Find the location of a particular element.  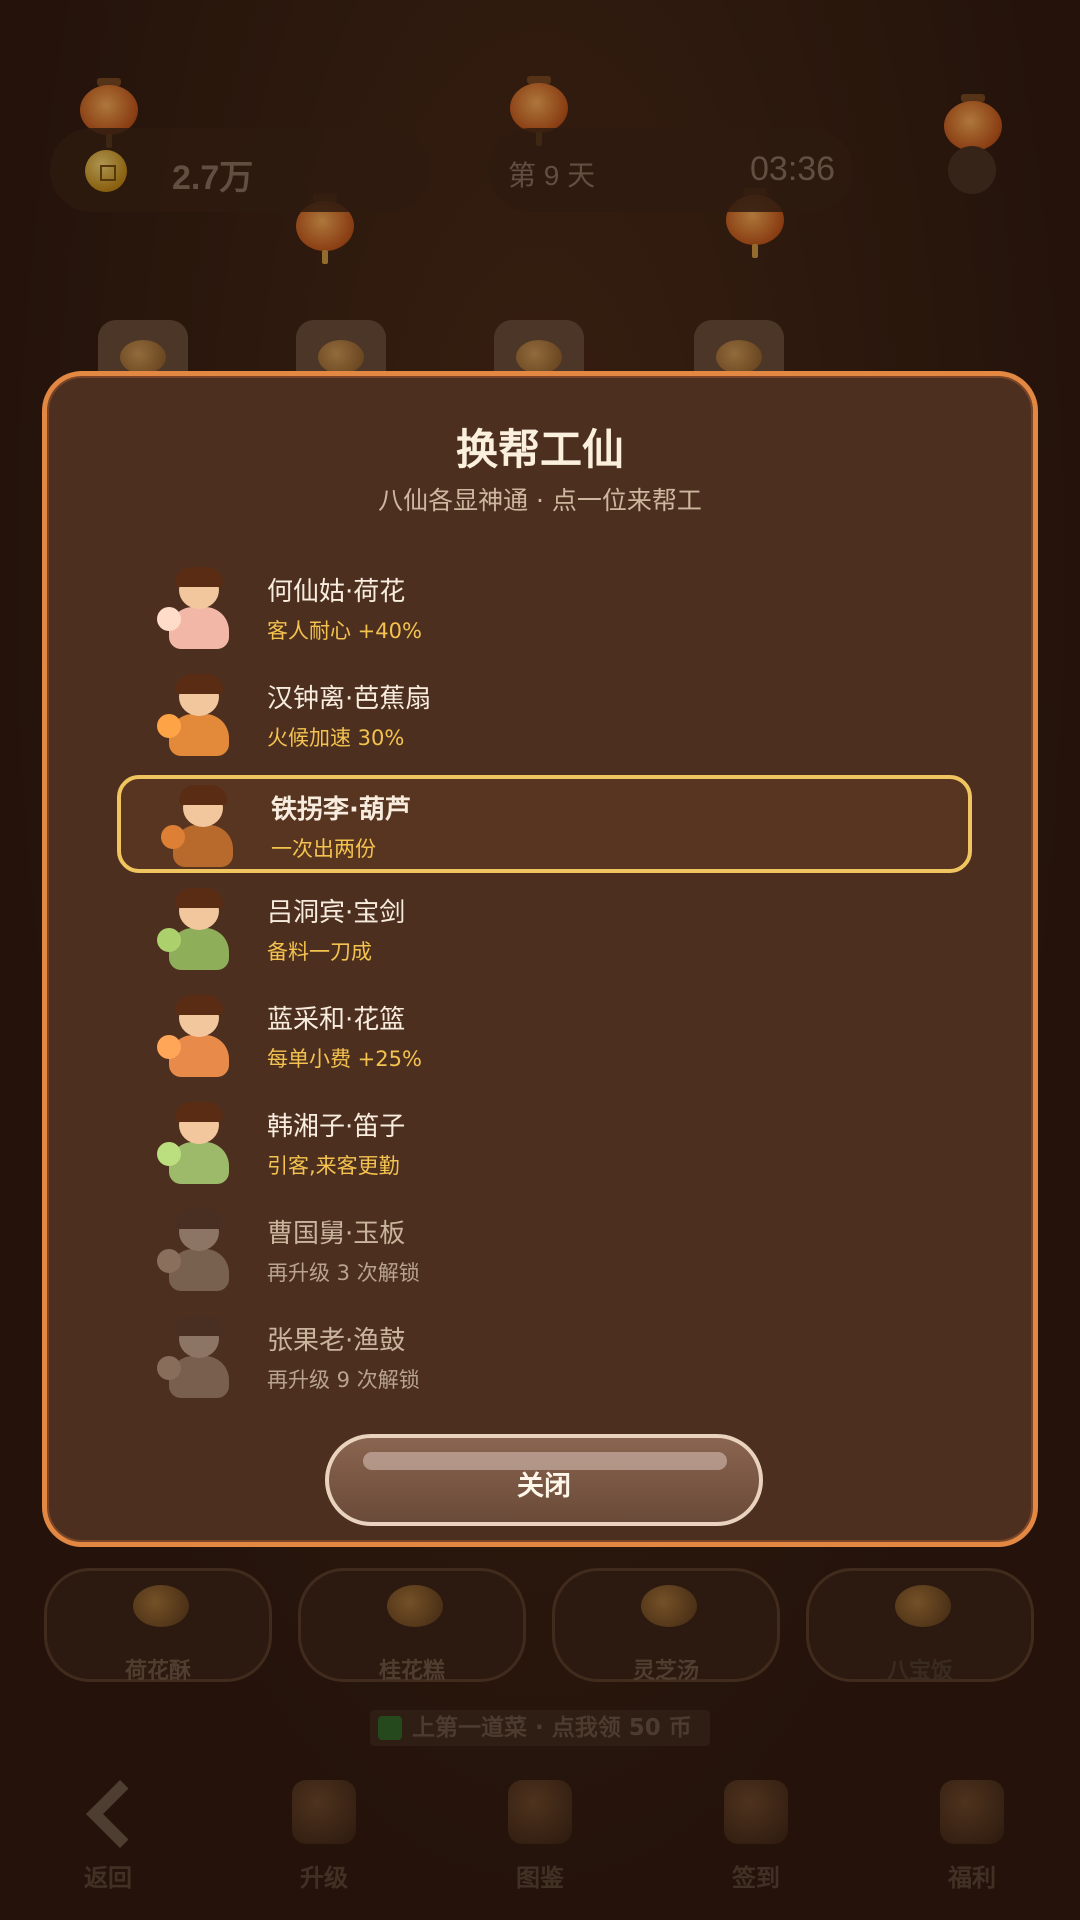

unlock-requirement: 再升级 3 次解锁 is located at coordinates (343, 1273).